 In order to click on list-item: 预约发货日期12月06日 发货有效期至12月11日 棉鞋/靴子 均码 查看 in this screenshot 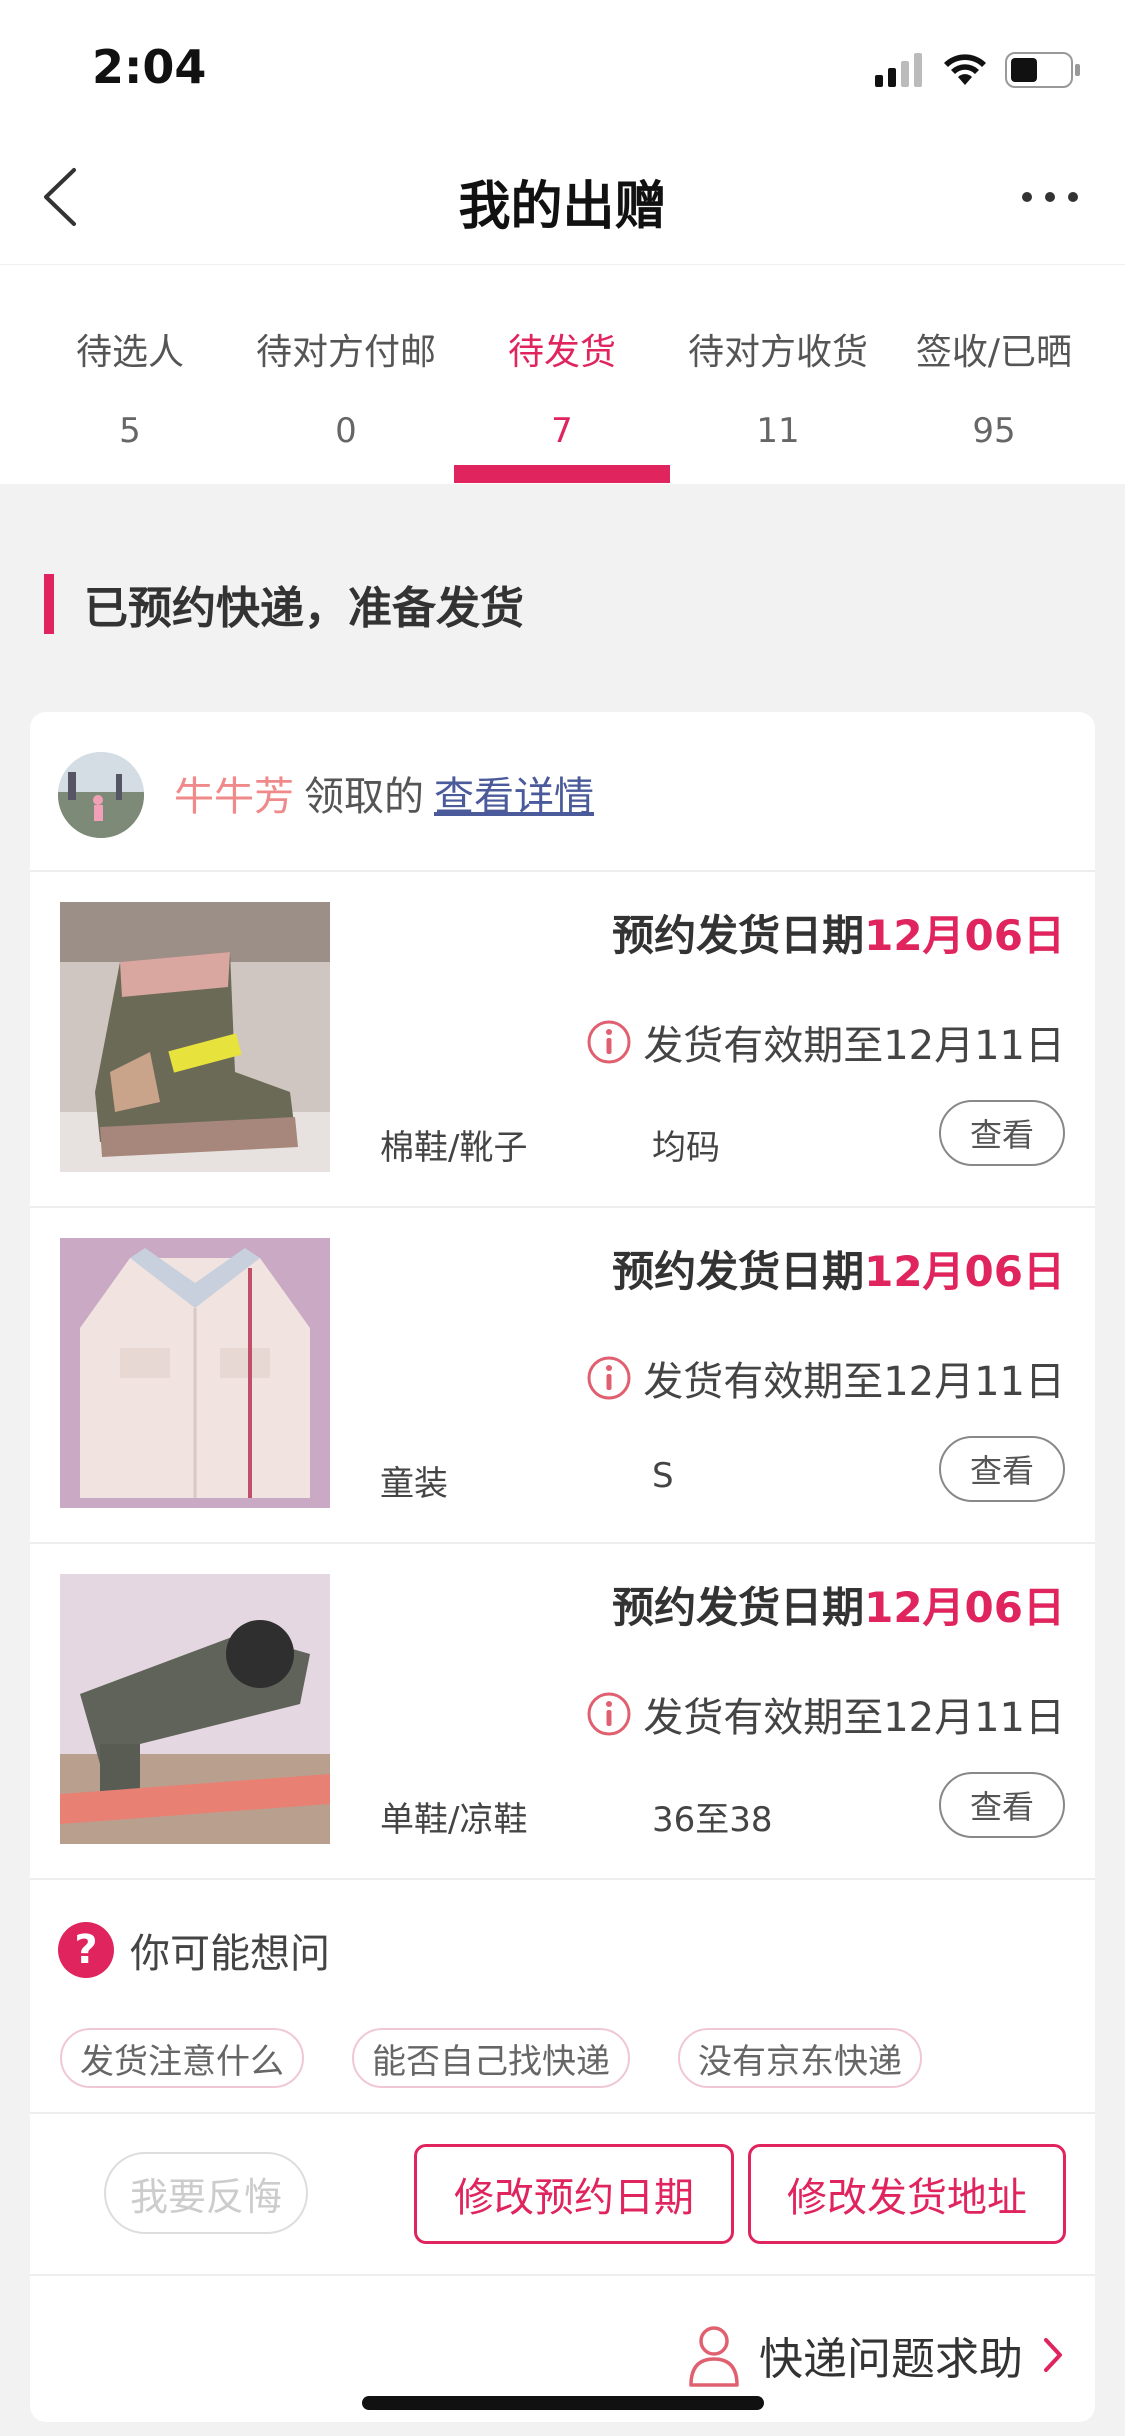, I will do `click(562, 1040)`.